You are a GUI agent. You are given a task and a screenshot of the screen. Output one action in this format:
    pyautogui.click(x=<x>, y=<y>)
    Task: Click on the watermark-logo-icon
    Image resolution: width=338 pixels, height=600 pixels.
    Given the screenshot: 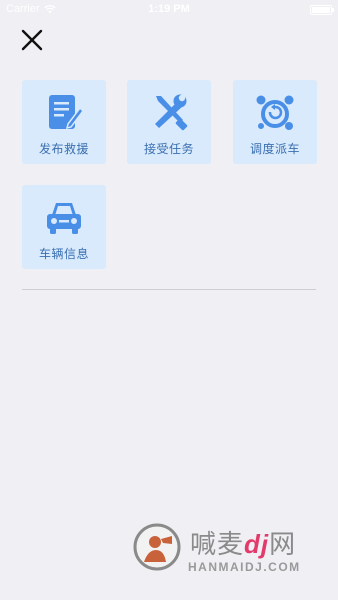 What is the action you would take?
    pyautogui.click(x=157, y=547)
    